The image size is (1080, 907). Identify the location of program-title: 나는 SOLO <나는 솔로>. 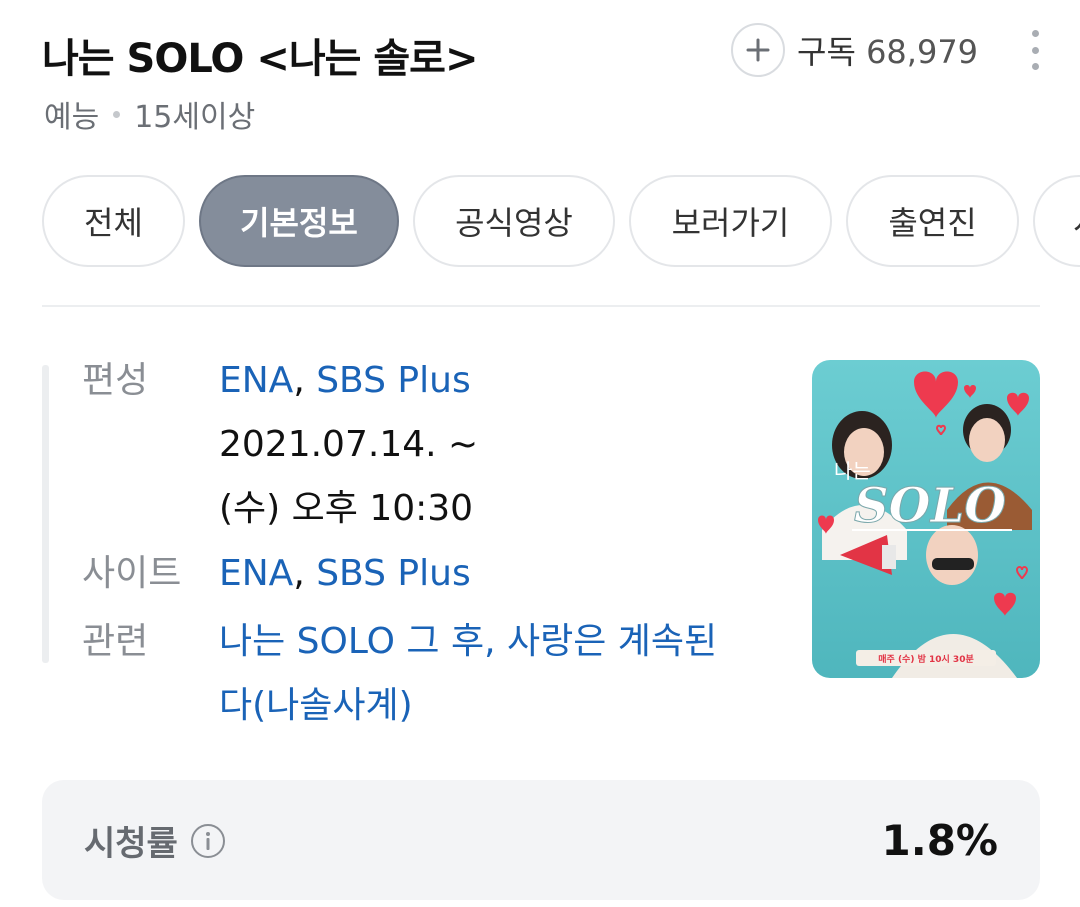
(260, 59).